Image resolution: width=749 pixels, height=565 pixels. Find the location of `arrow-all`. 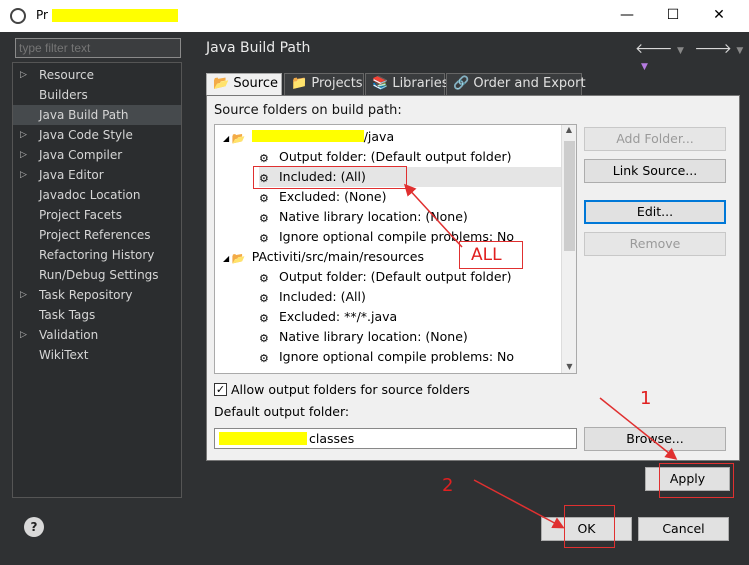

arrow-all is located at coordinates (433, 215).